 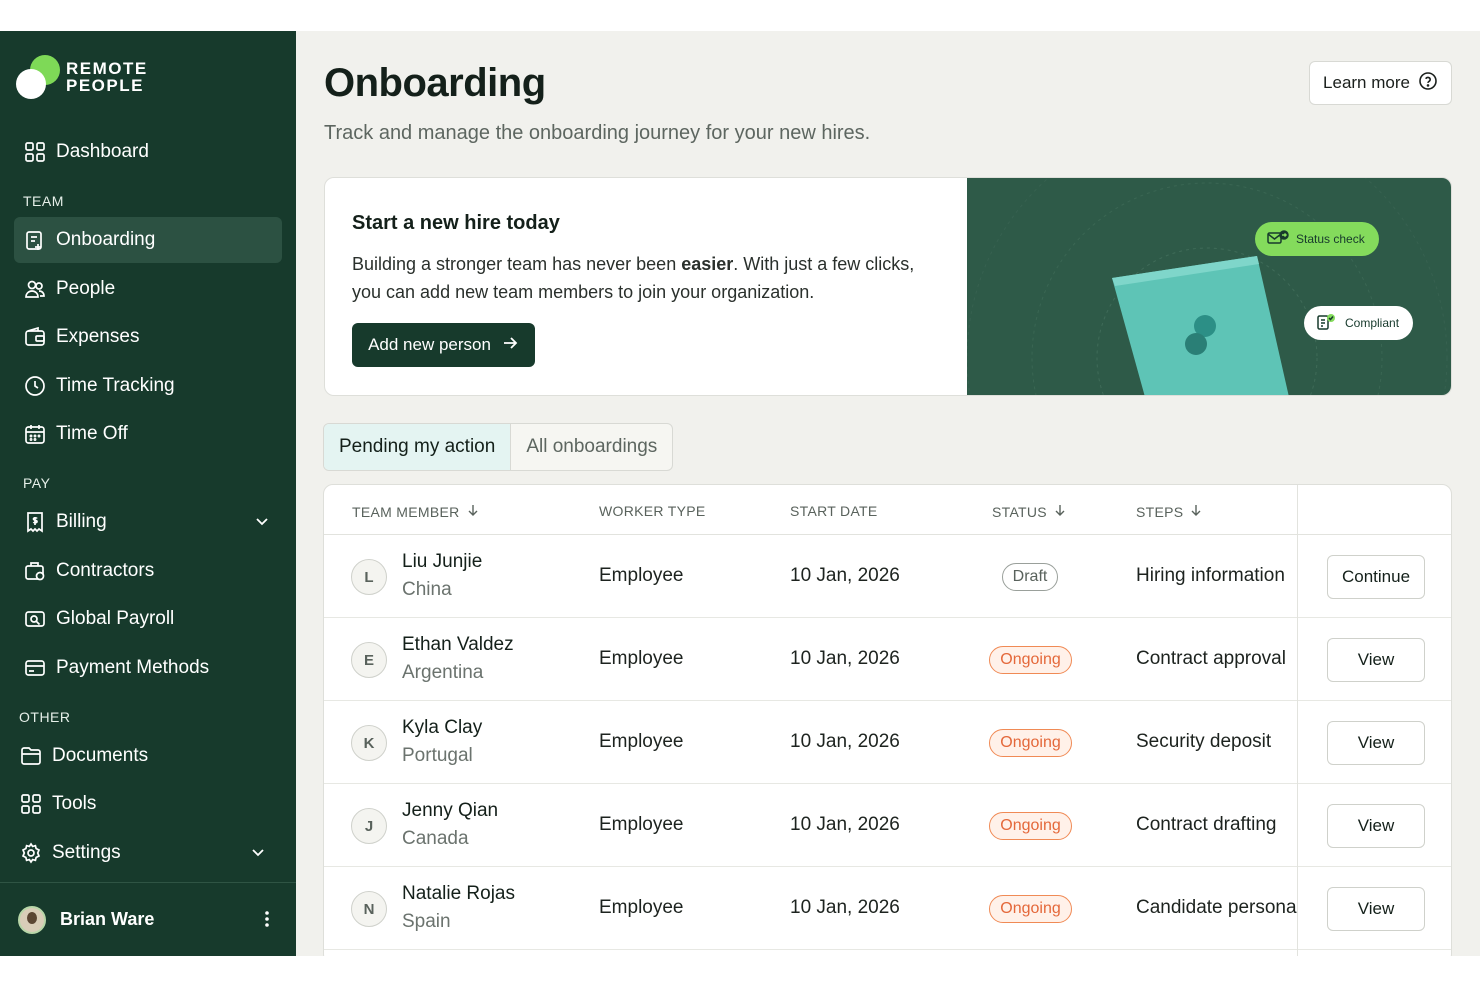 What do you see at coordinates (1376, 577) in the screenshot?
I see `continue-button: Continue` at bounding box center [1376, 577].